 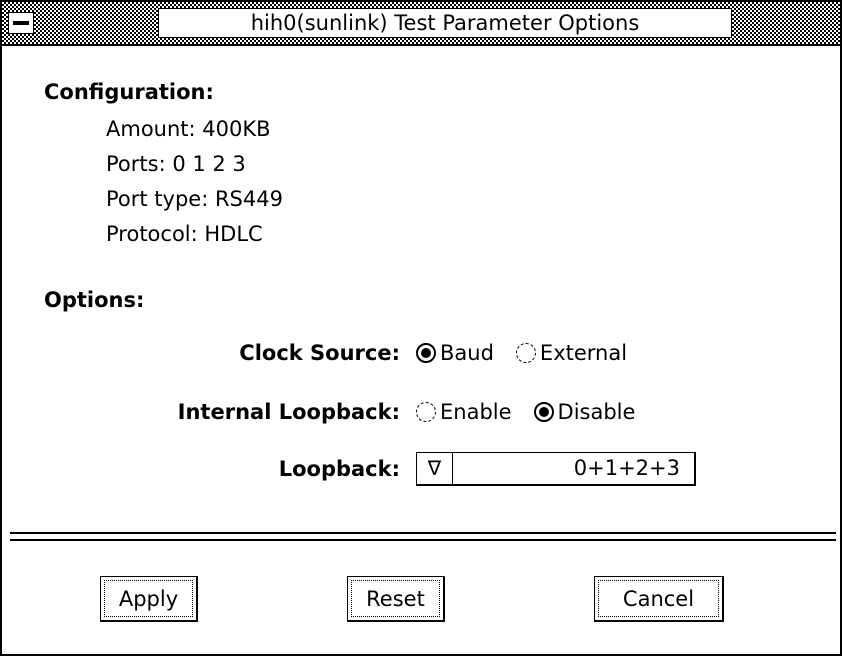 I want to click on separator-top, so click(x=423, y=533).